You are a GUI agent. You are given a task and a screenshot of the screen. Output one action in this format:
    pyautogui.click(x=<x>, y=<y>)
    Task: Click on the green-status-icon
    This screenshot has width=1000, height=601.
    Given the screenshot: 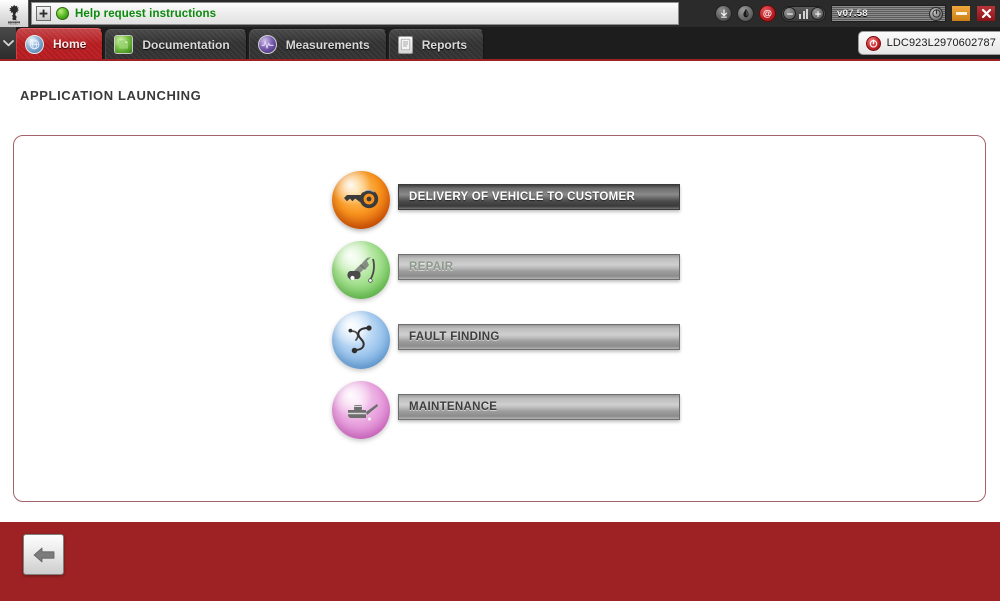 What is the action you would take?
    pyautogui.click(x=62, y=13)
    